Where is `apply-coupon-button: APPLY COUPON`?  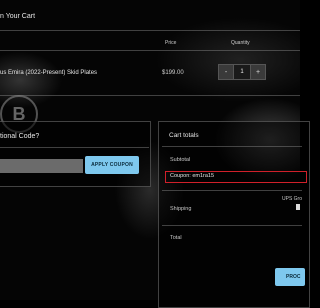
apply-coupon-button: APPLY COUPON is located at coordinates (112, 165).